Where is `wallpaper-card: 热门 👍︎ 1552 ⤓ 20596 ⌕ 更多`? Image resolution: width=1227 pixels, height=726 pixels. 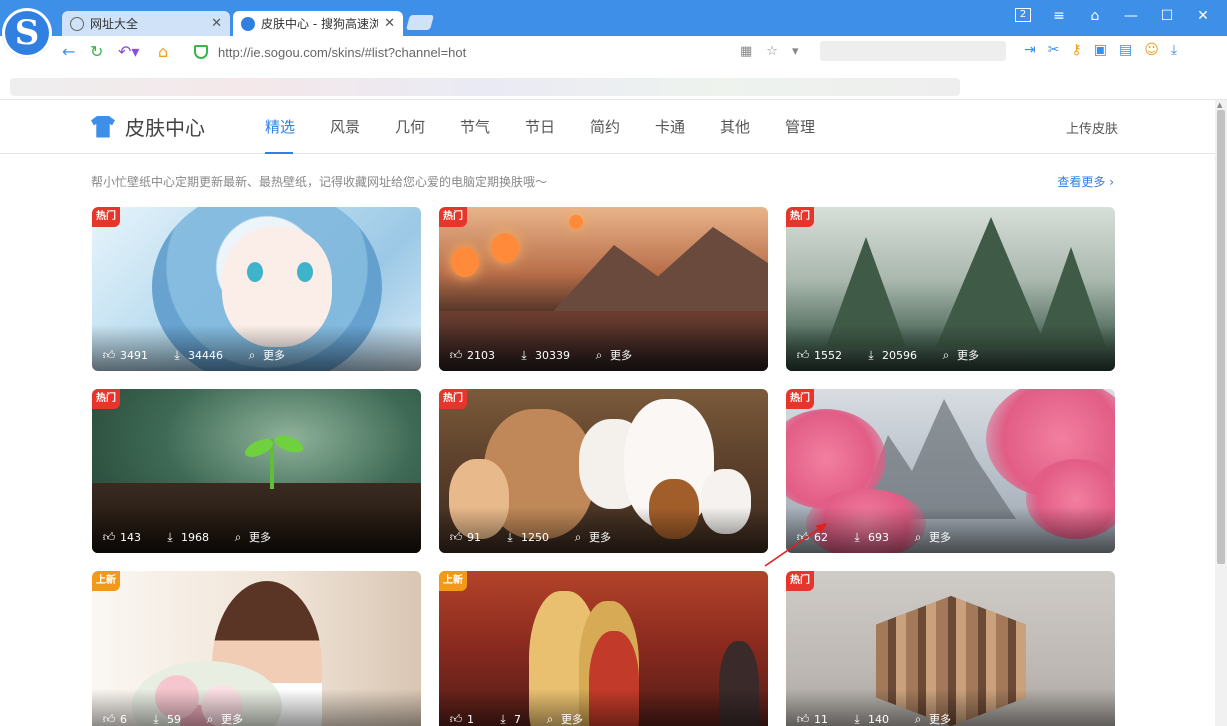 wallpaper-card: 热门 👍︎ 1552 ⤓ 20596 ⌕ 更多 is located at coordinates (950, 289).